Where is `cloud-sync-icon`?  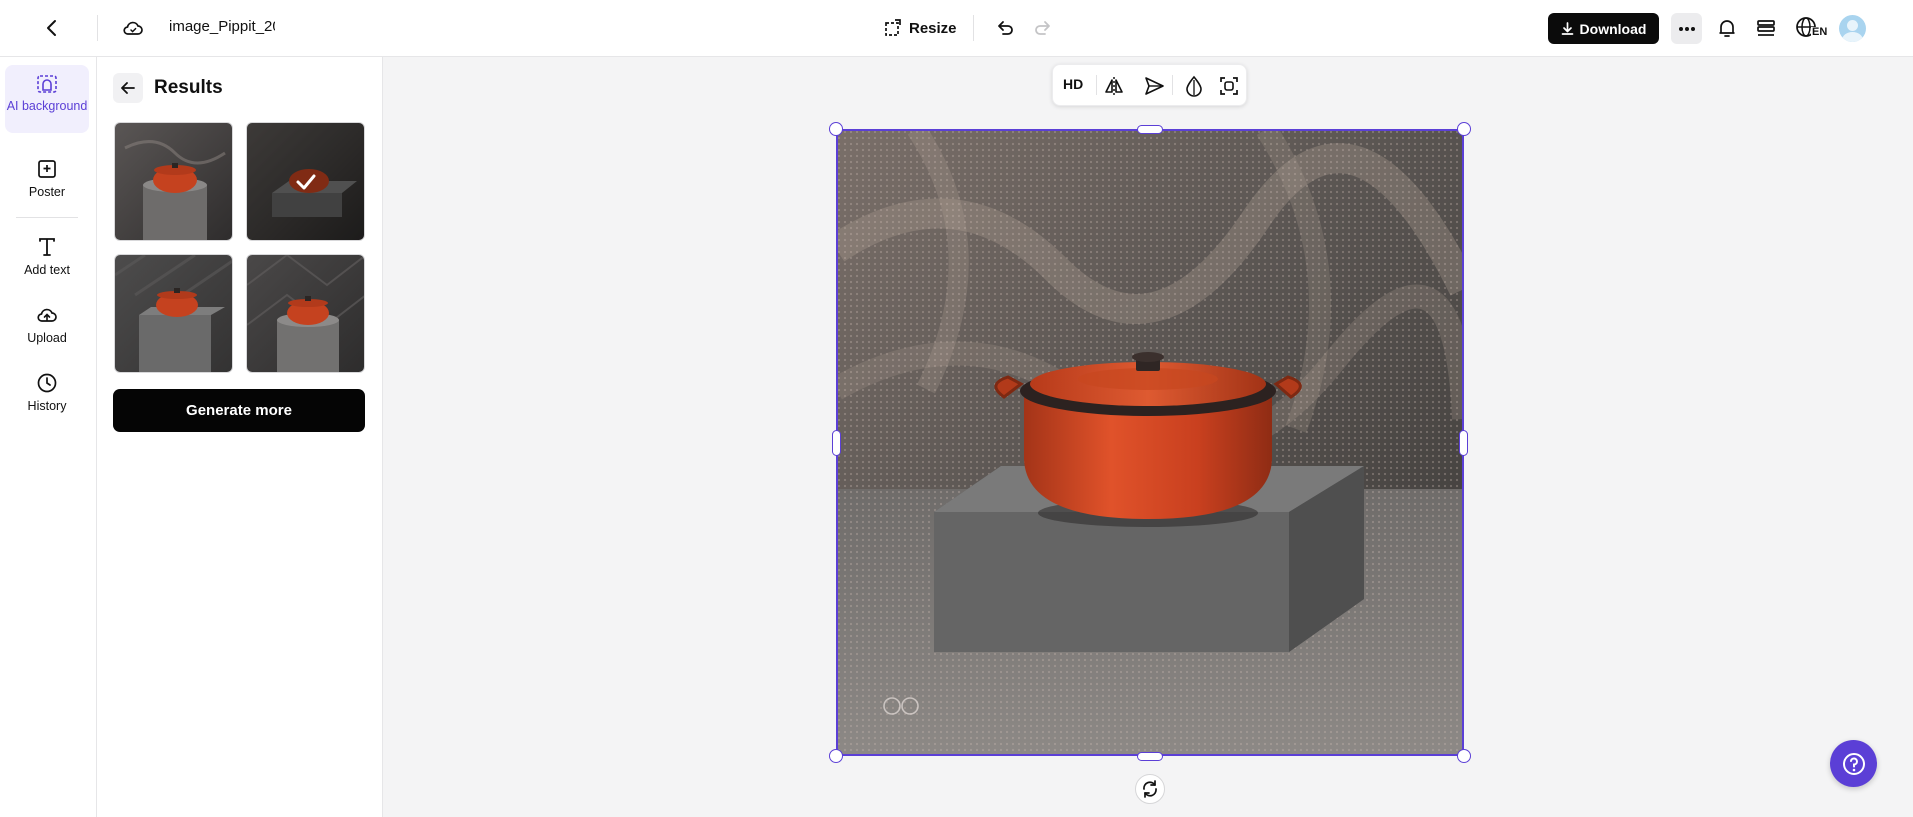 cloud-sync-icon is located at coordinates (133, 28).